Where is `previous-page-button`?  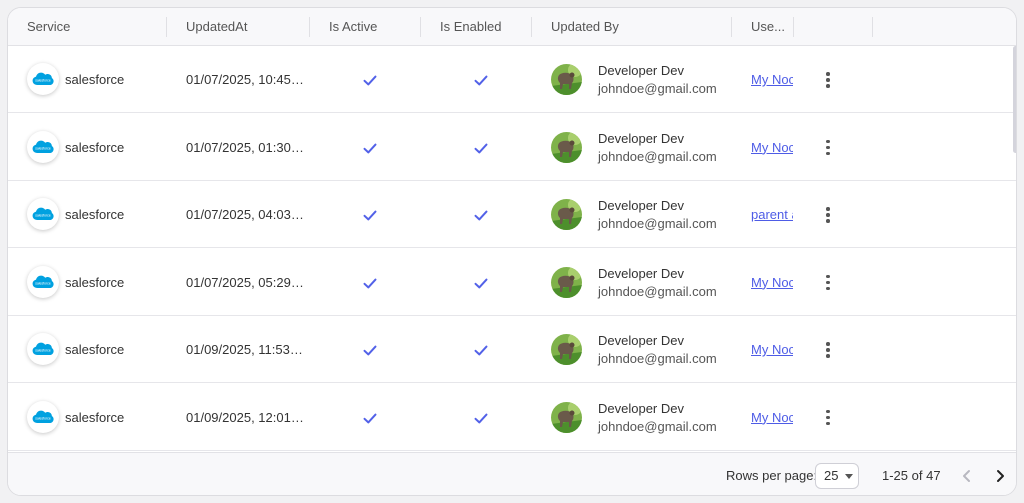
previous-page-button is located at coordinates (967, 476).